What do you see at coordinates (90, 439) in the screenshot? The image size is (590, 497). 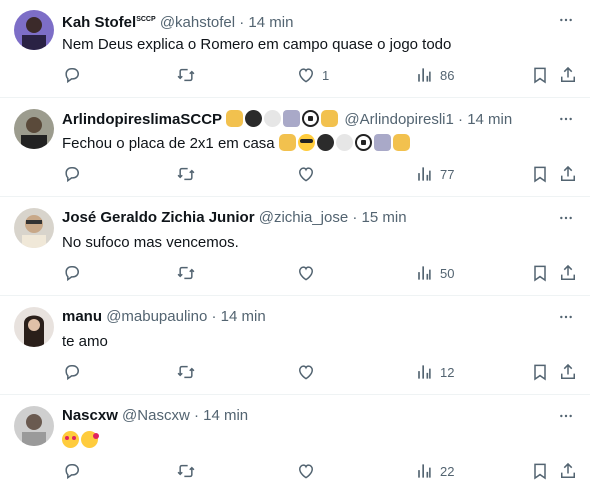 I see `hugging-face-icon` at bounding box center [90, 439].